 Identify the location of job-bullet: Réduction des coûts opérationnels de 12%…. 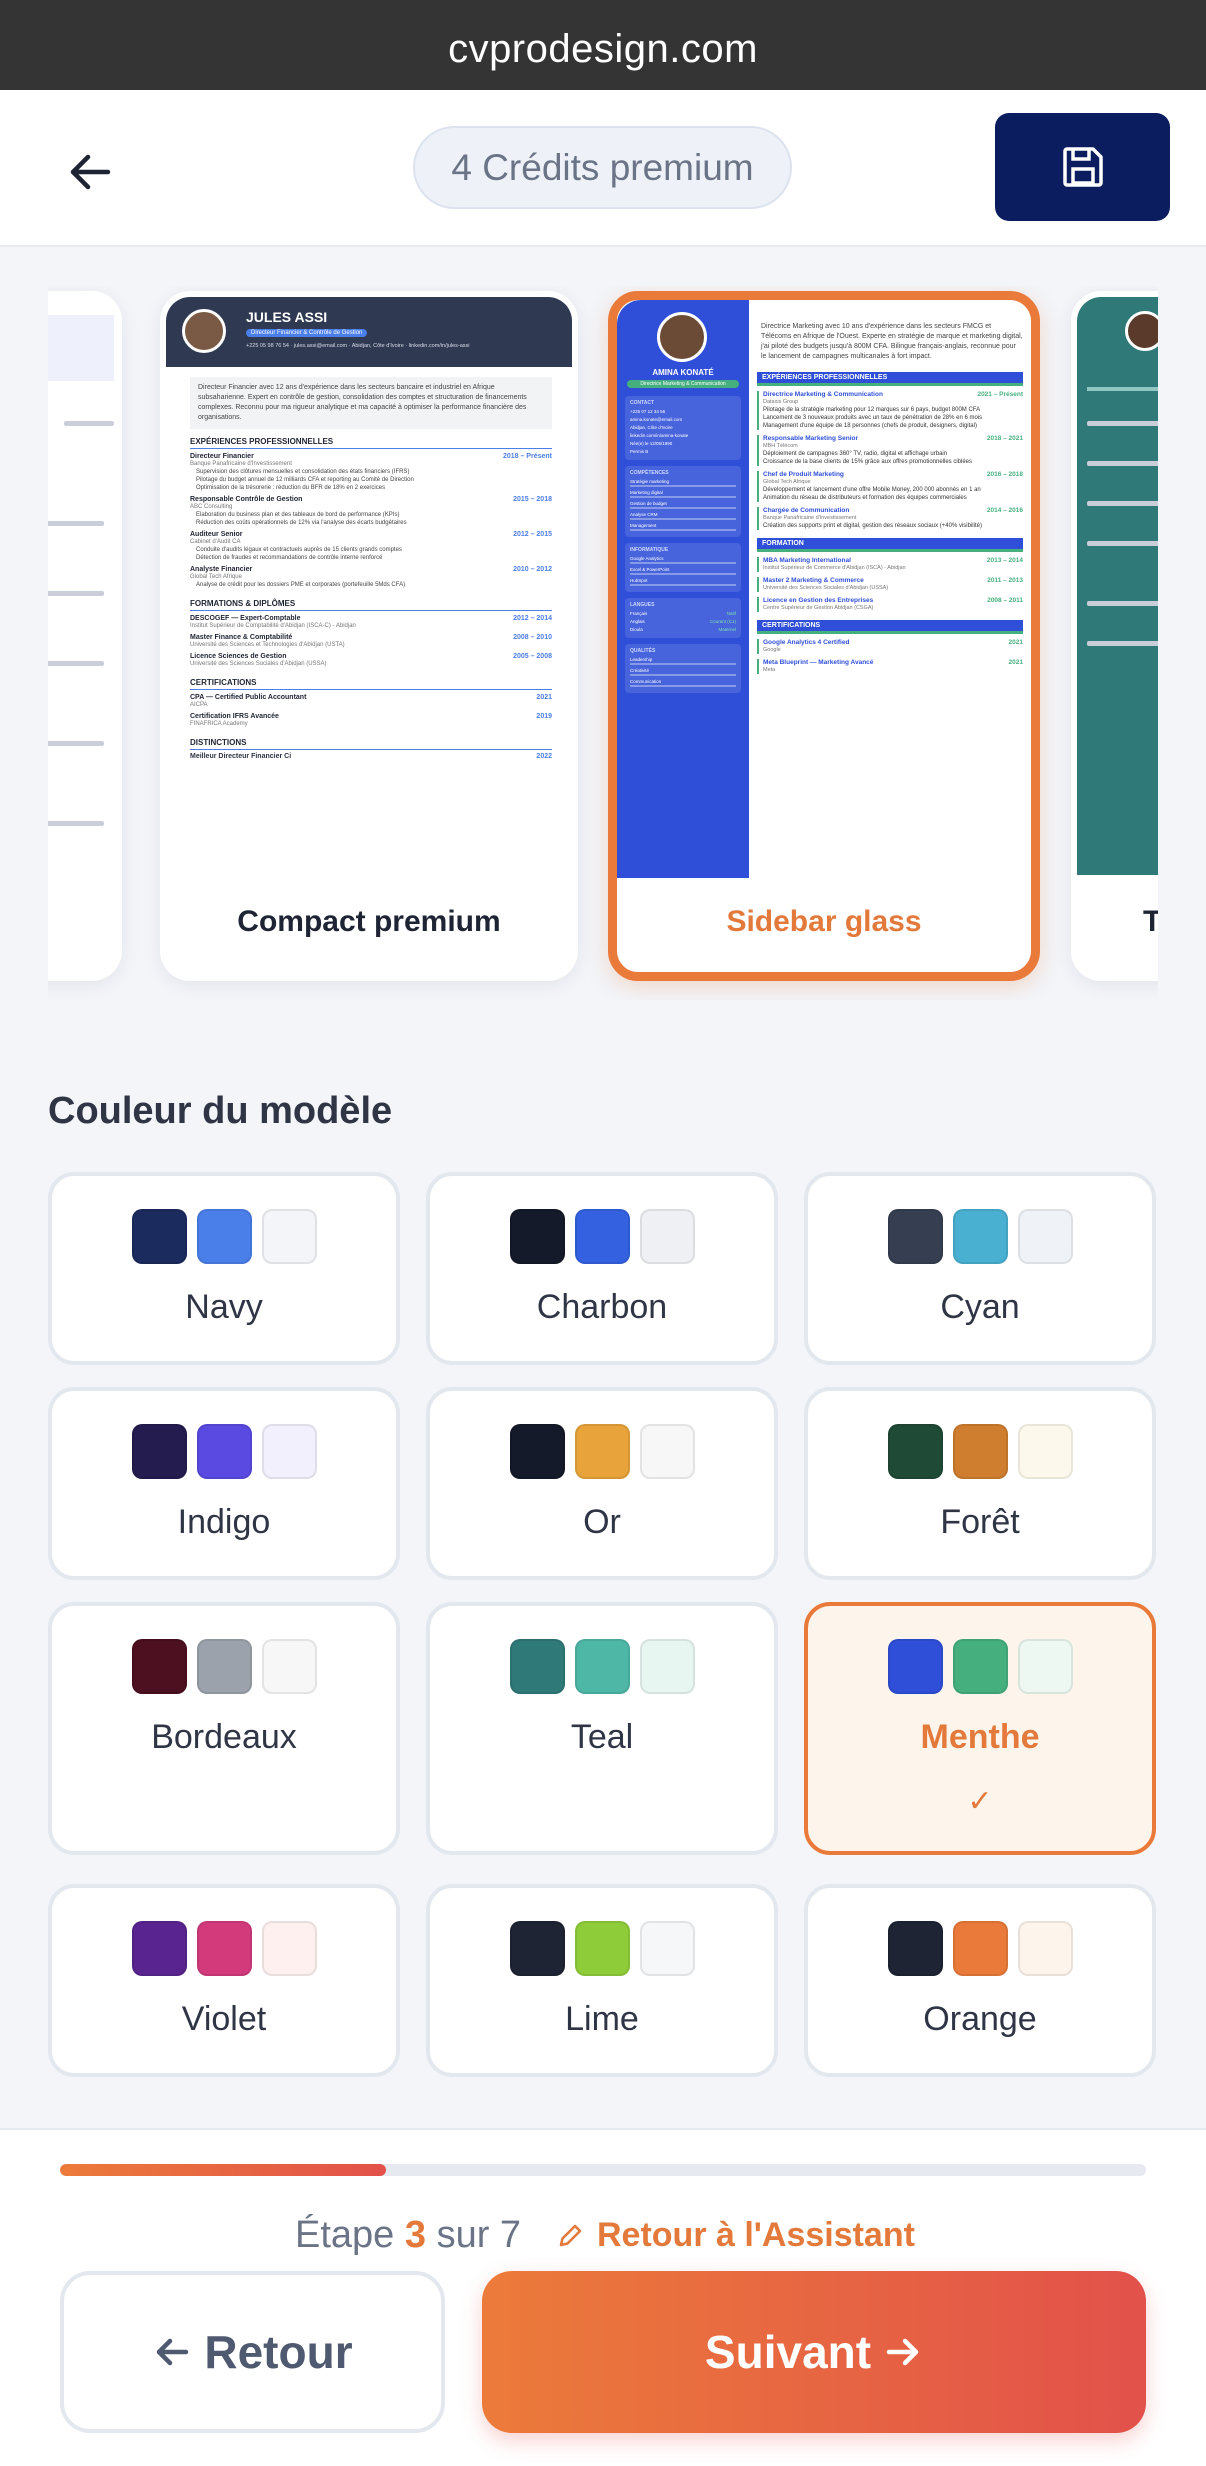
(301, 523).